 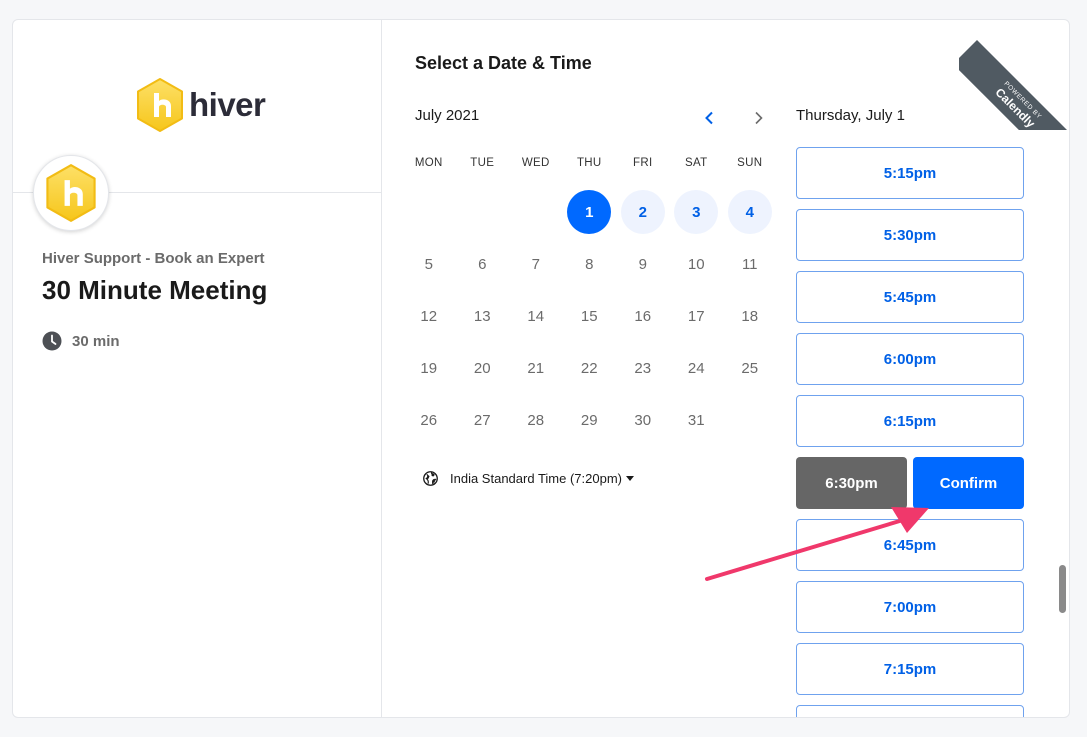 I want to click on hiver-avatar-icon, so click(x=71, y=193).